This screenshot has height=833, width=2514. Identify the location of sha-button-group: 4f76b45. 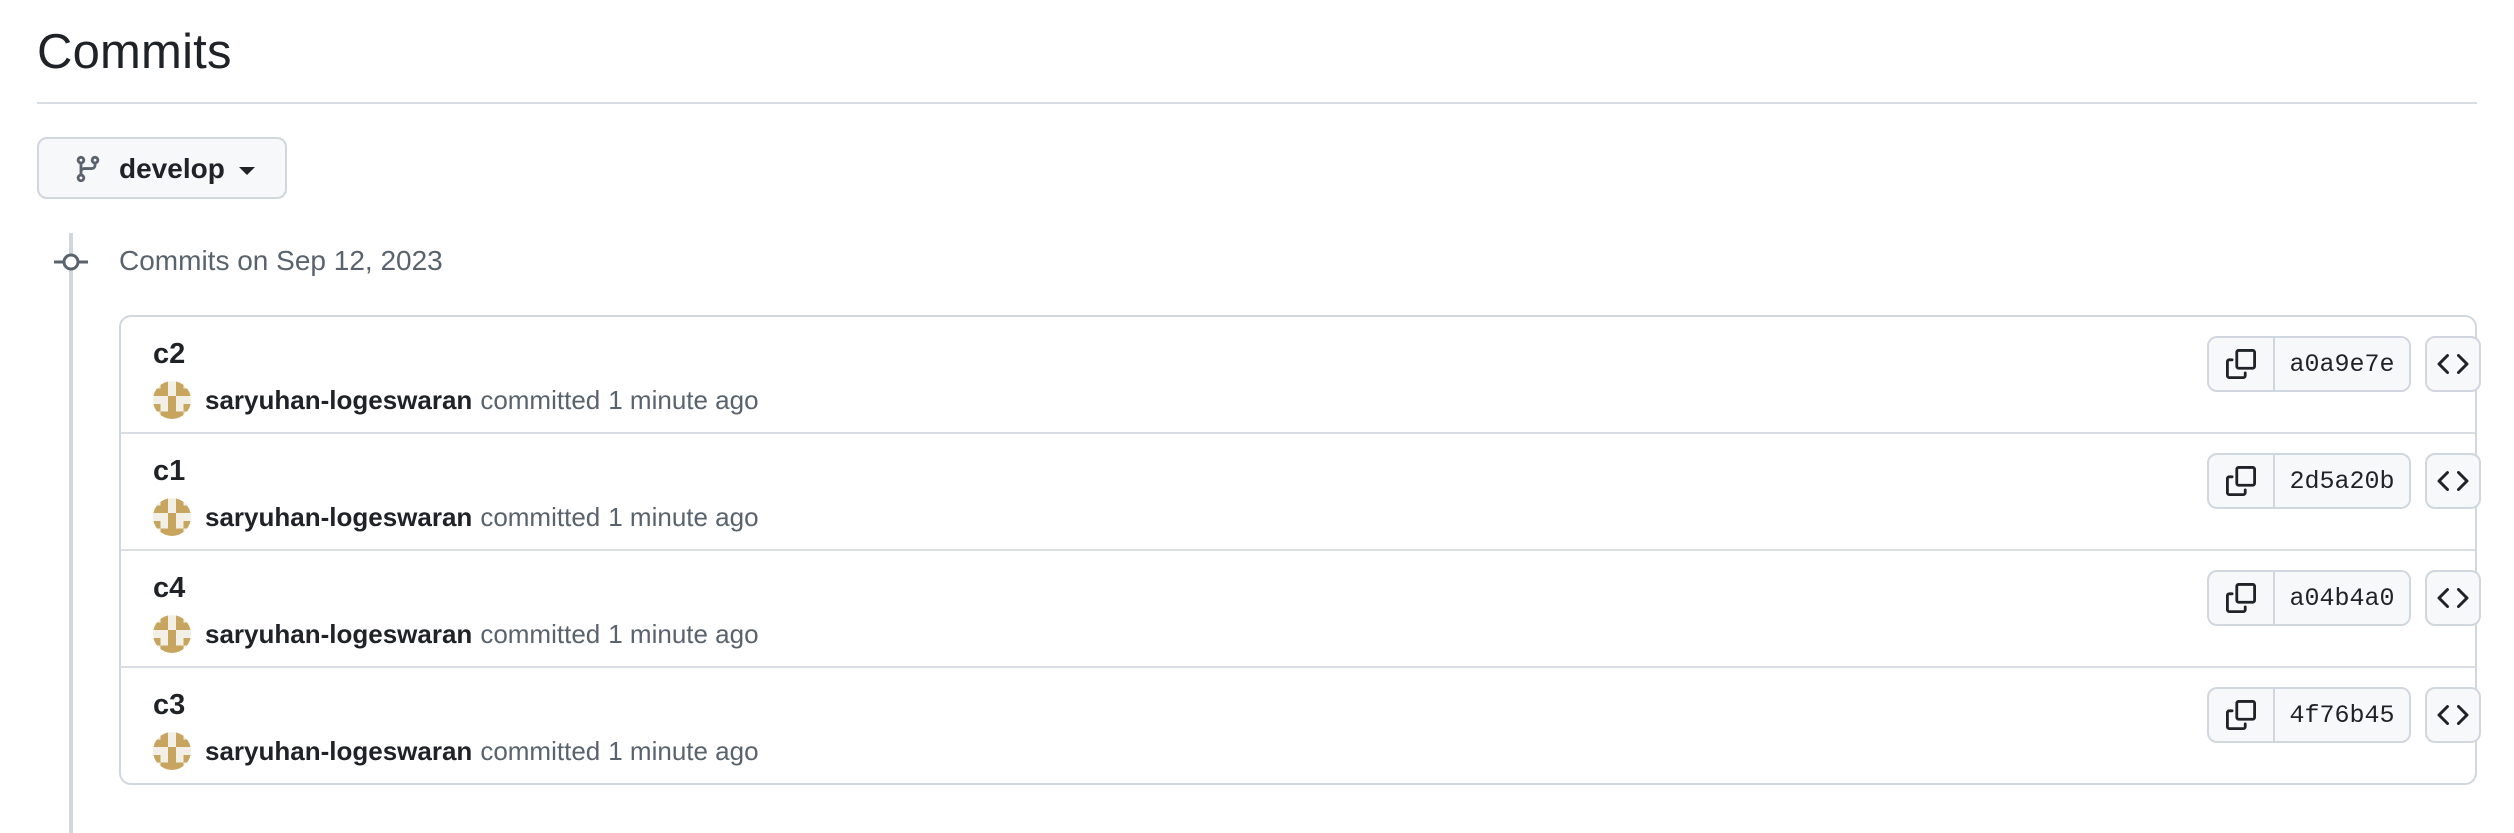
(2309, 715).